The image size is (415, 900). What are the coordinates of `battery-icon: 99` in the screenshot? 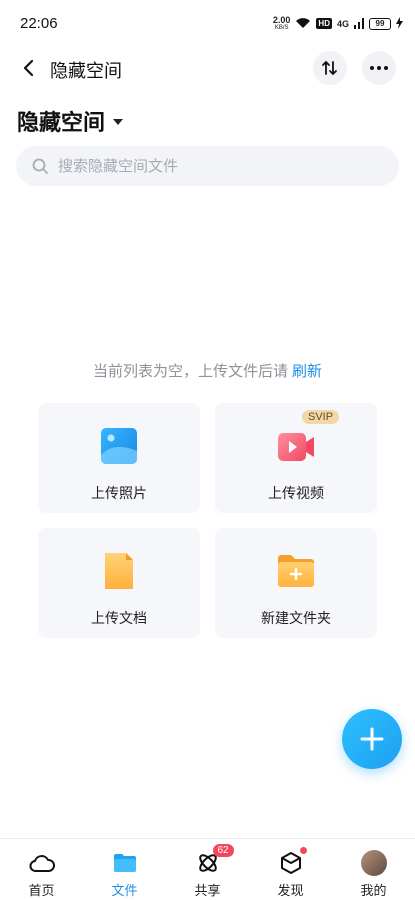 It's located at (380, 23).